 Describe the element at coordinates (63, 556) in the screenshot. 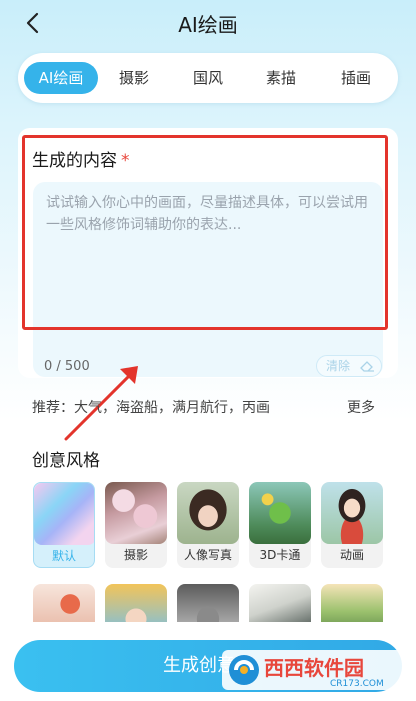

I see `style-label: 默认` at that location.